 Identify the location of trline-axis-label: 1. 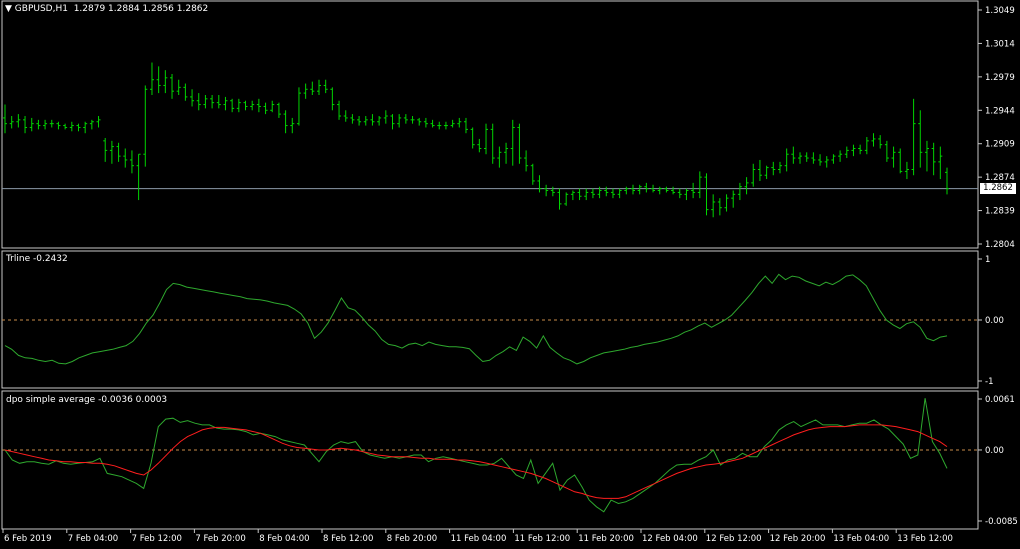
(987, 260).